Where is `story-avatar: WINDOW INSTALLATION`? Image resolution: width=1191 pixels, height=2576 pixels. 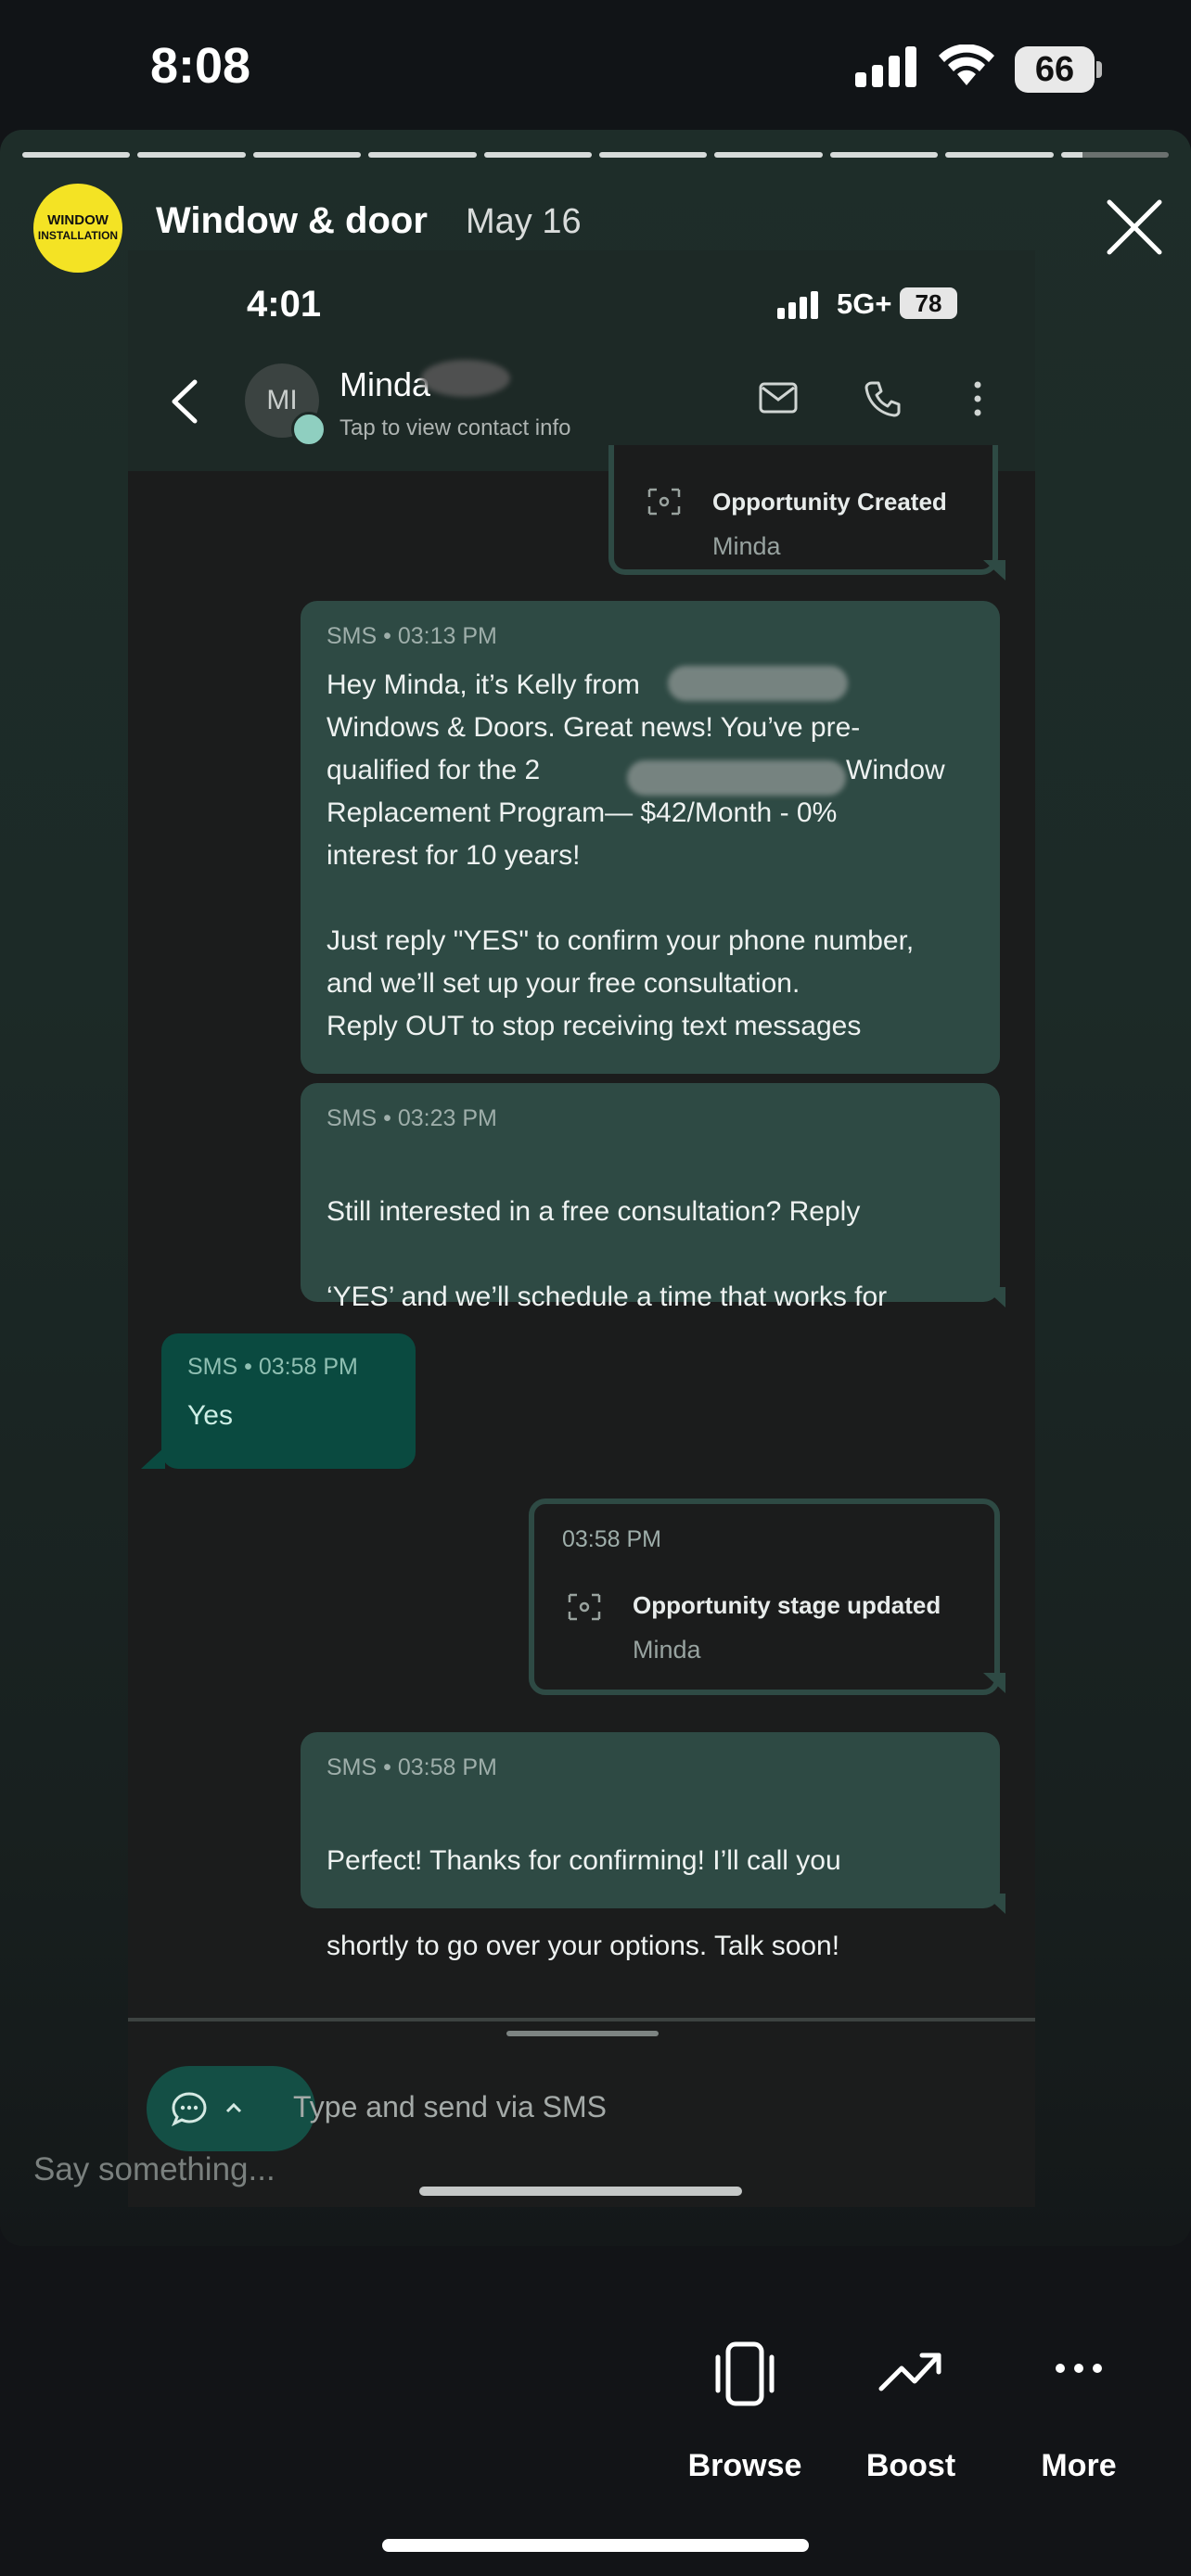 story-avatar: WINDOW INSTALLATION is located at coordinates (77, 228).